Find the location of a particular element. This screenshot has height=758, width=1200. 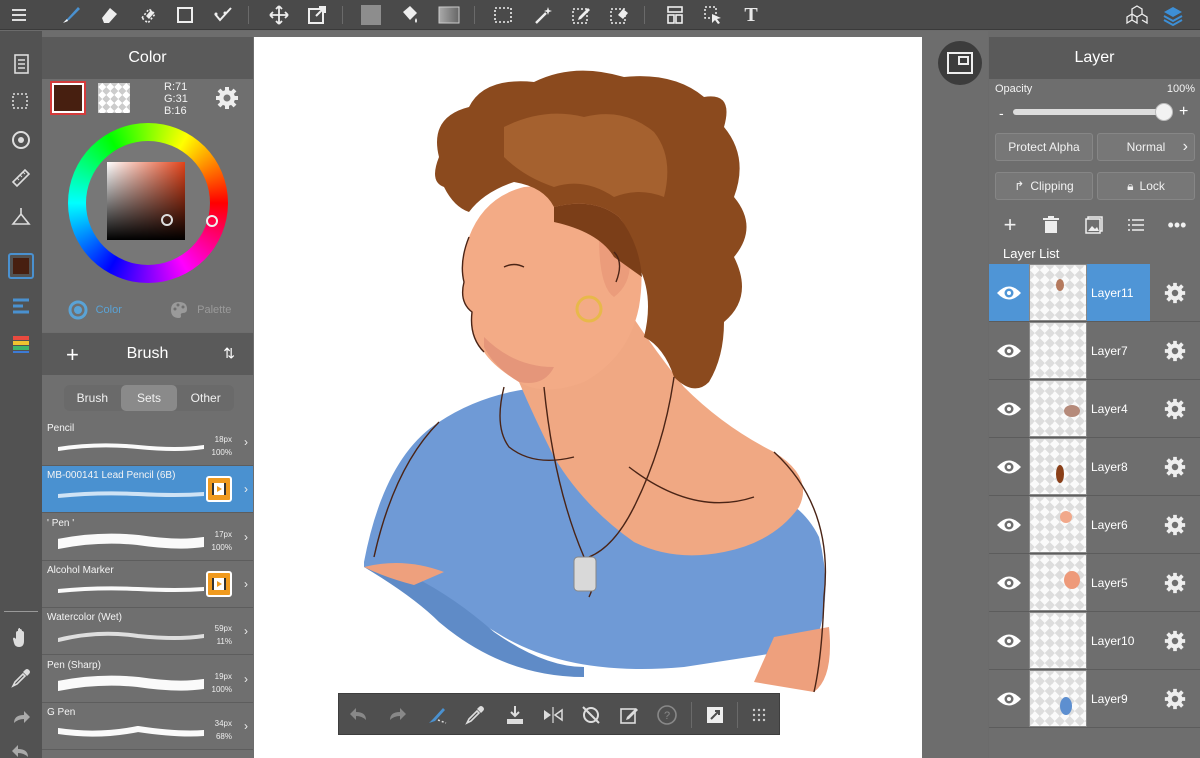

protect-alpha-button: Protect Alpha is located at coordinates (1044, 147).